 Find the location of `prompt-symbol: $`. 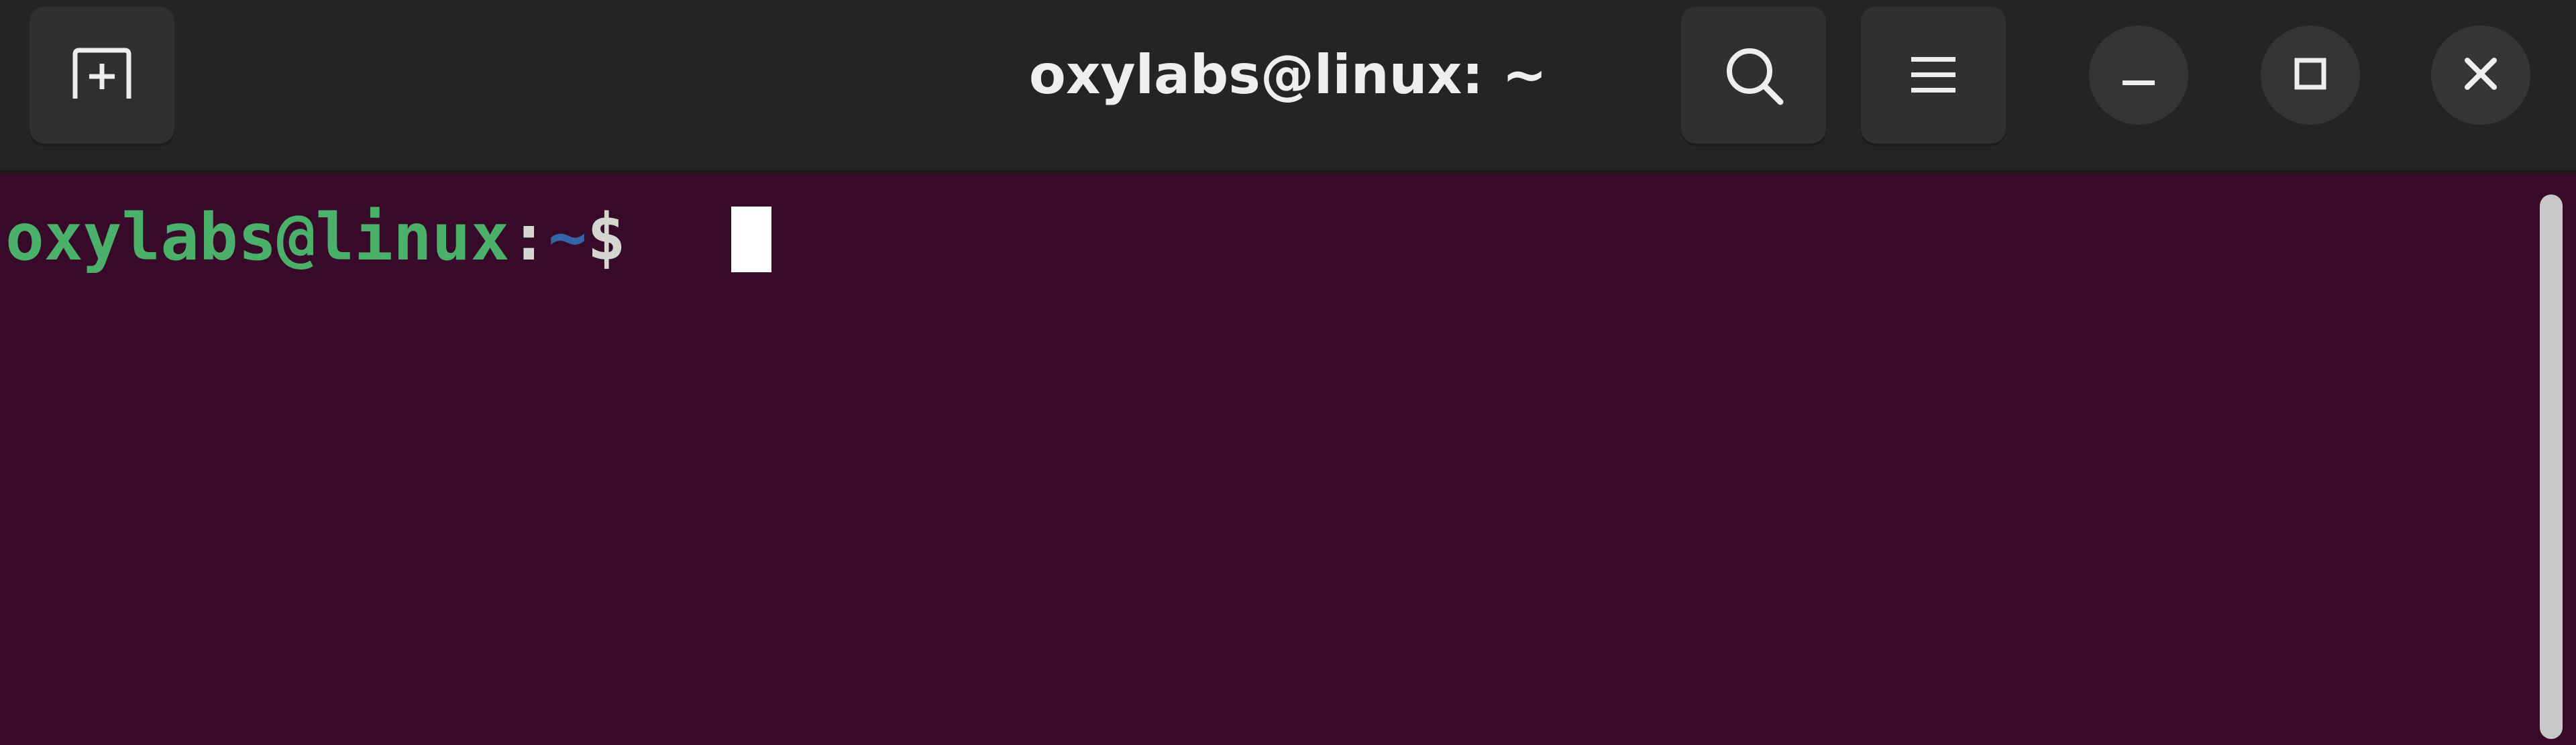

prompt-symbol: $ is located at coordinates (606, 237).